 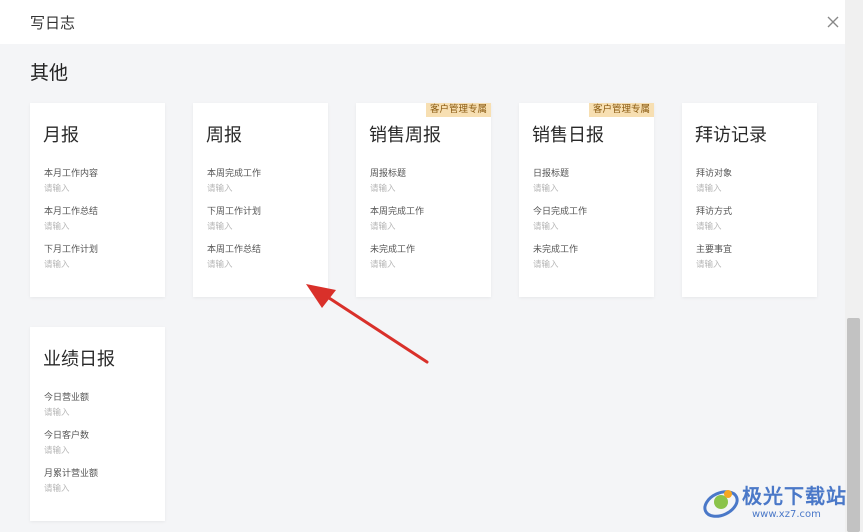 What do you see at coordinates (67, 398) in the screenshot?
I see `field-label: 今日营业额` at bounding box center [67, 398].